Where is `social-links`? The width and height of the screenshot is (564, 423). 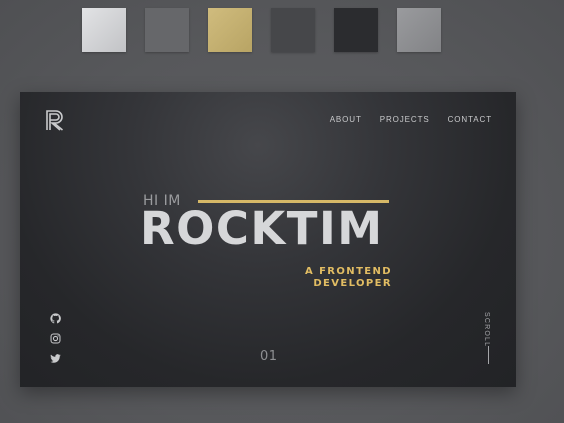
social-links is located at coordinates (56, 343).